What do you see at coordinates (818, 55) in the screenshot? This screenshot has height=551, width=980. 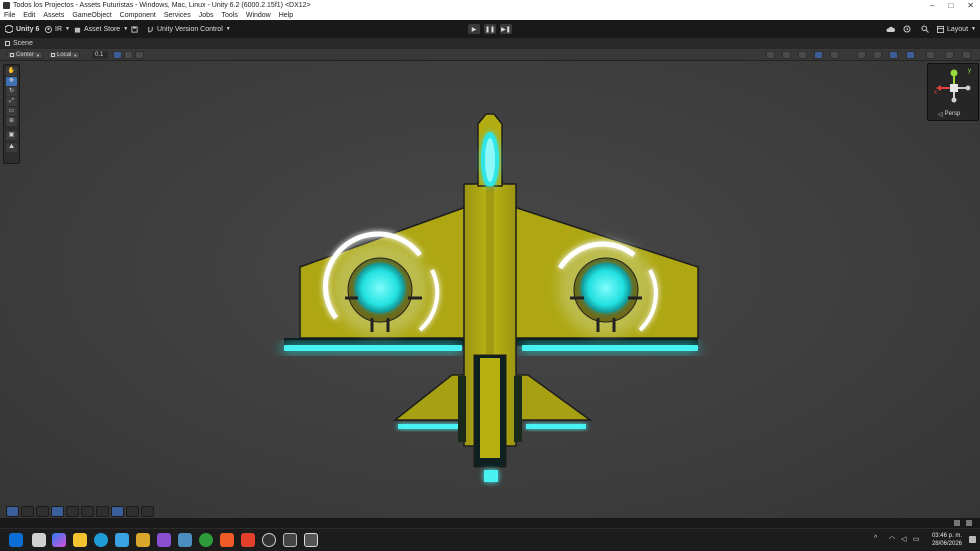 I see `audio-toggle` at bounding box center [818, 55].